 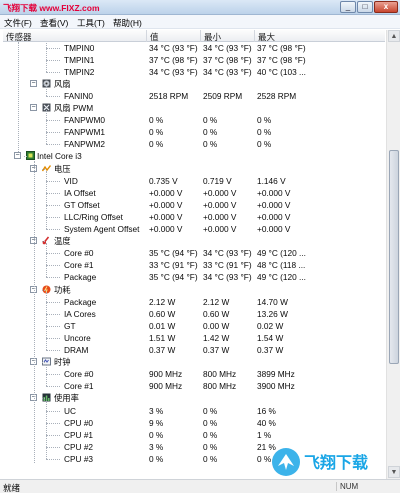 I want to click on sensor-label: CPU #0, so click(x=79, y=422).